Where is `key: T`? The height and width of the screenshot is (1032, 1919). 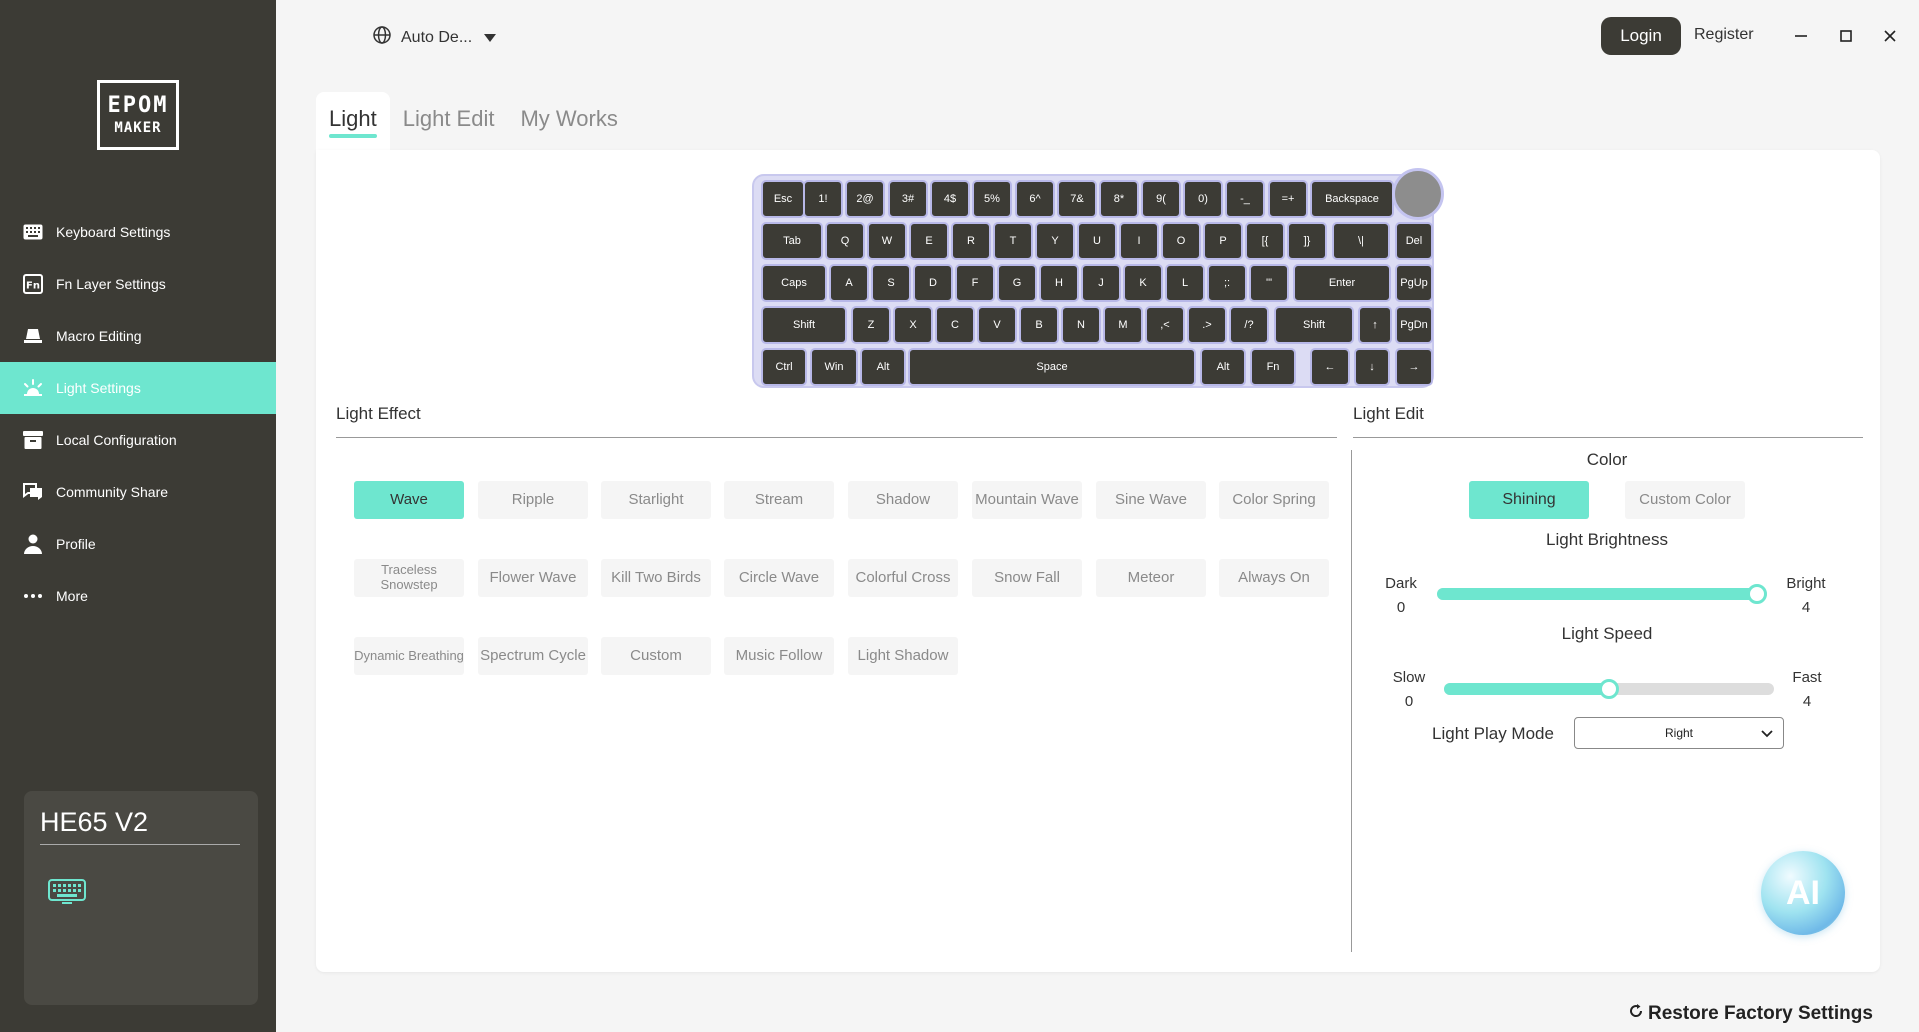 key: T is located at coordinates (1013, 241).